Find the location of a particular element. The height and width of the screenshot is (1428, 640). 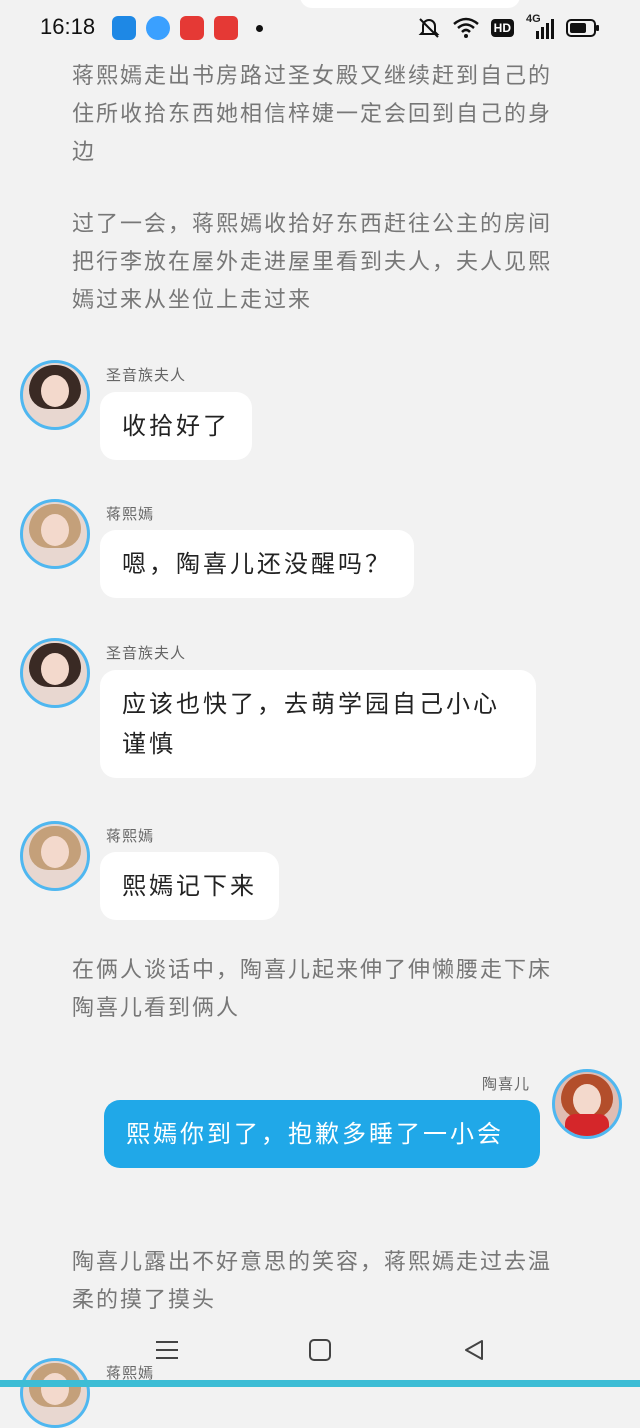

status-time: 16:18 is located at coordinates (68, 26).